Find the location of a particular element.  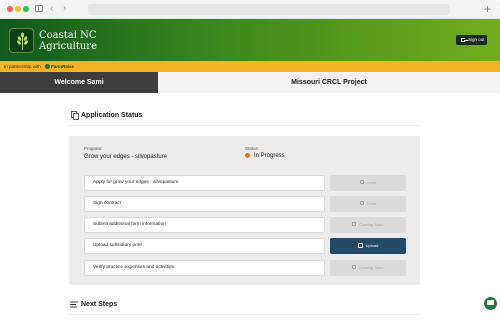

task-apply-done-button: Done is located at coordinates (368, 183).